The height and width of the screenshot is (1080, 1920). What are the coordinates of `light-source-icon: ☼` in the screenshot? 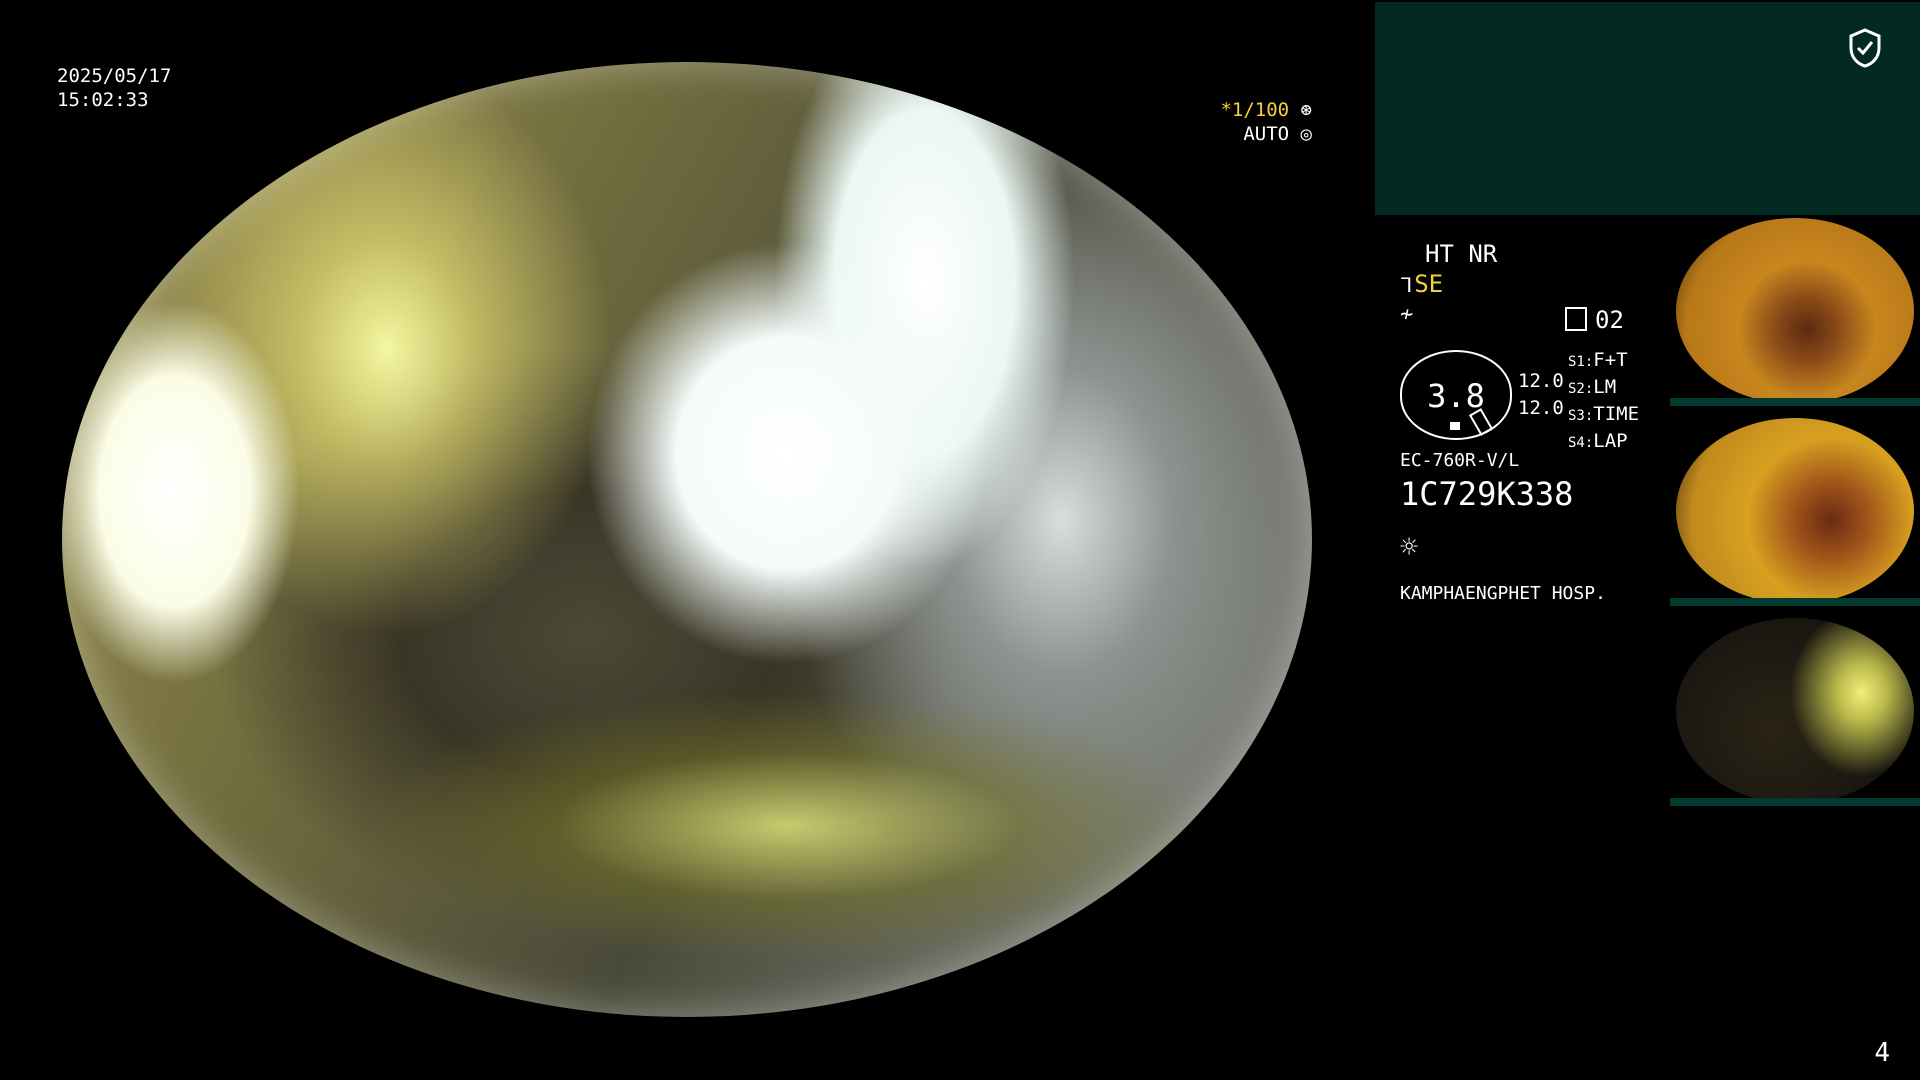 It's located at (1409, 547).